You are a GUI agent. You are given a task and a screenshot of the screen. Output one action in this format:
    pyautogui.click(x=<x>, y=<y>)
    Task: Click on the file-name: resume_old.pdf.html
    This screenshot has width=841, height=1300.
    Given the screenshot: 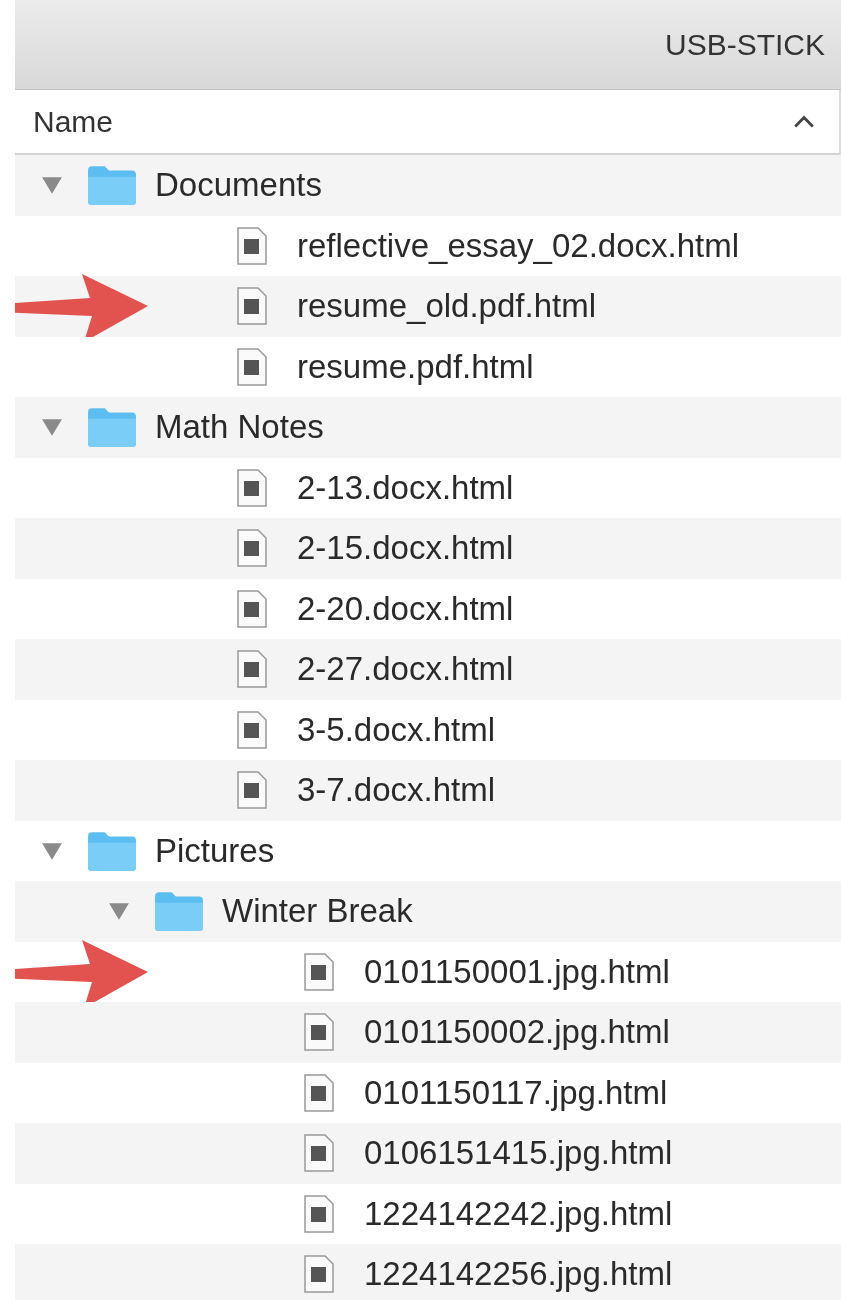 What is the action you would take?
    pyautogui.click(x=446, y=306)
    